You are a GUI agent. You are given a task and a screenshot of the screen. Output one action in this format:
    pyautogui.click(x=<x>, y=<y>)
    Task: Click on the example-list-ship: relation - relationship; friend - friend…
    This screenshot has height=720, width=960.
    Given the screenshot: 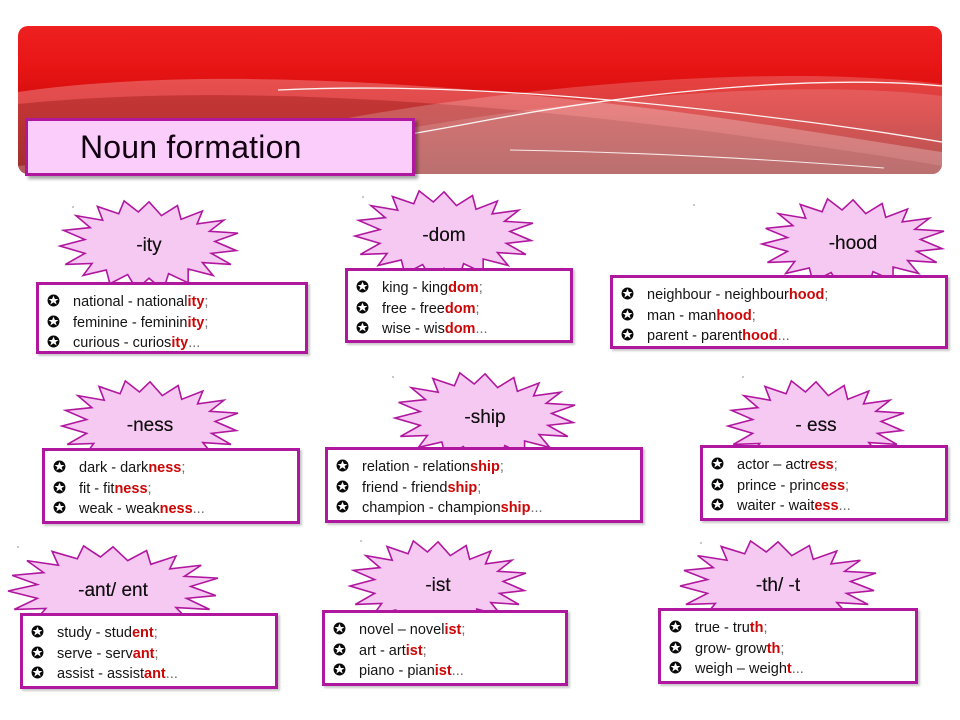 What is the action you would take?
    pyautogui.click(x=483, y=488)
    